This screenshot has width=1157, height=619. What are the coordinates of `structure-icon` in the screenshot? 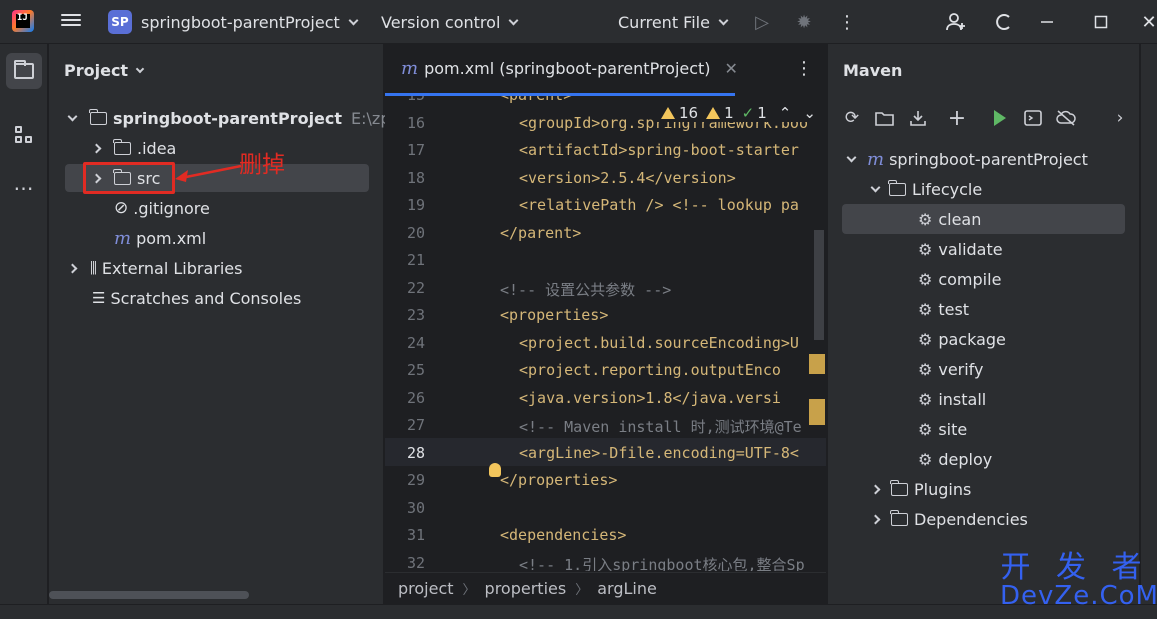 It's located at (24, 135).